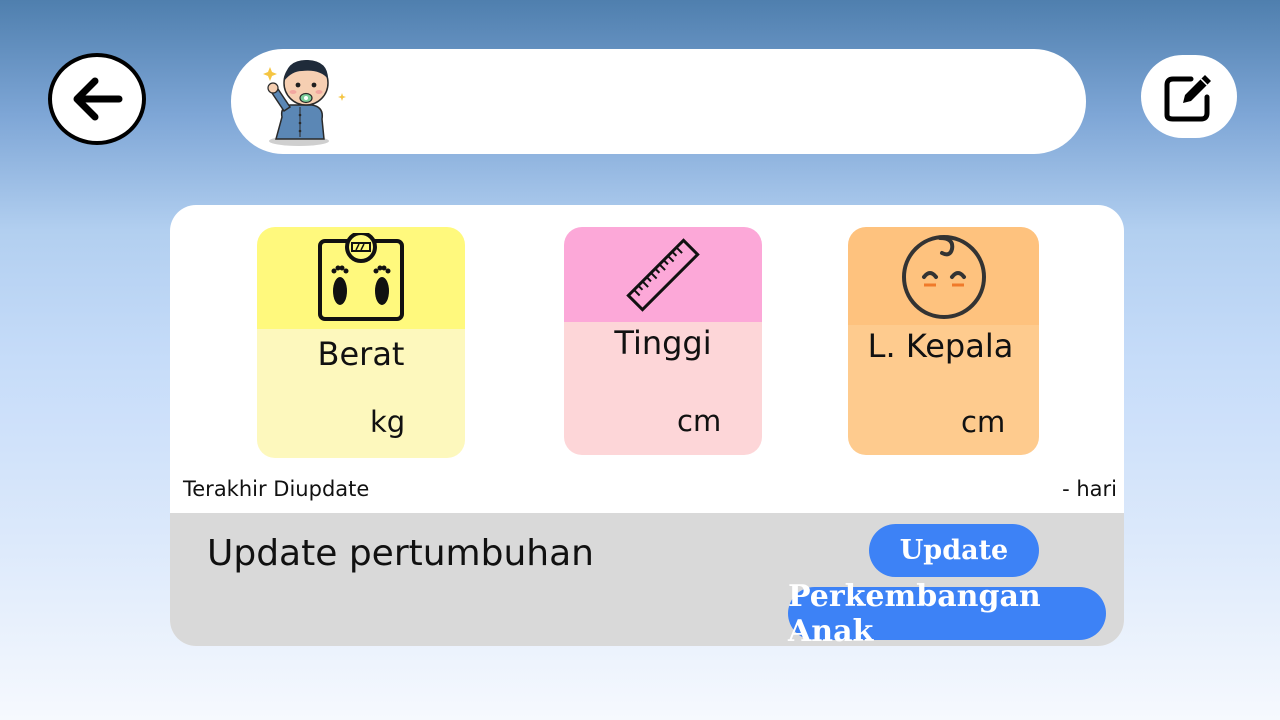 The image size is (1280, 720). What do you see at coordinates (699, 421) in the screenshot?
I see `height-unit: cm` at bounding box center [699, 421].